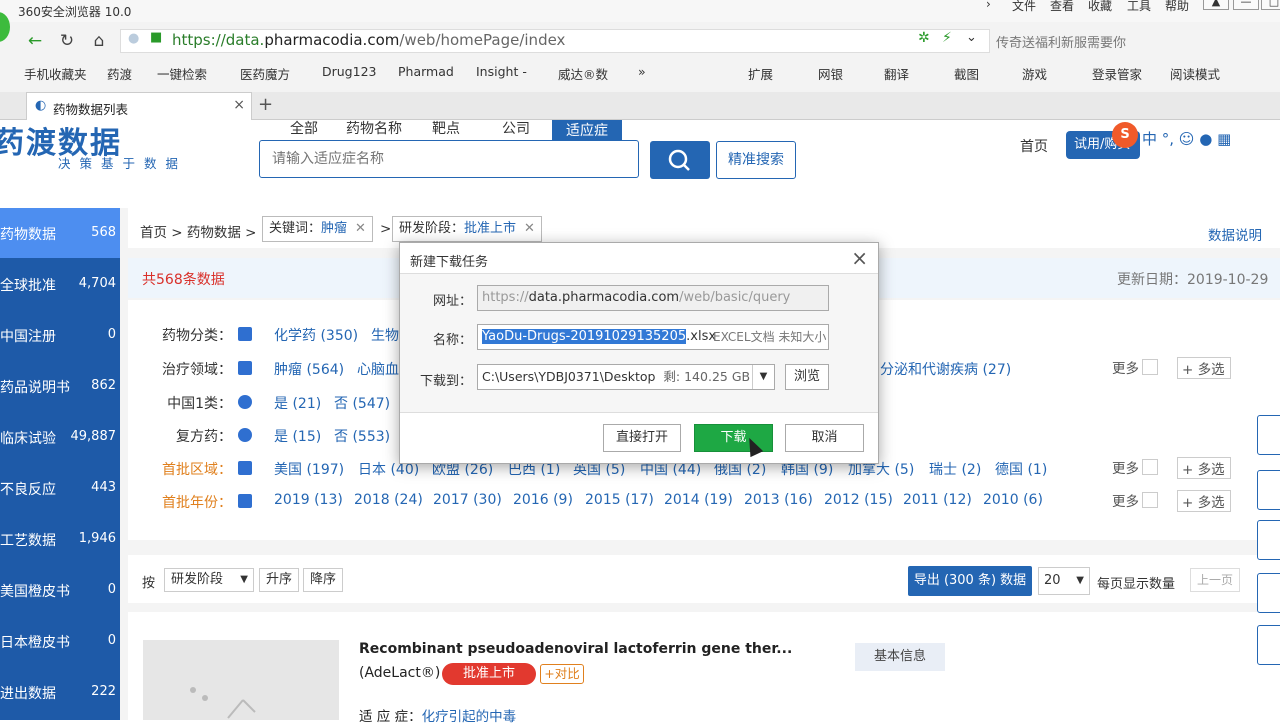 The height and width of the screenshot is (725, 1280). I want to click on back-icon: ←, so click(35, 41).